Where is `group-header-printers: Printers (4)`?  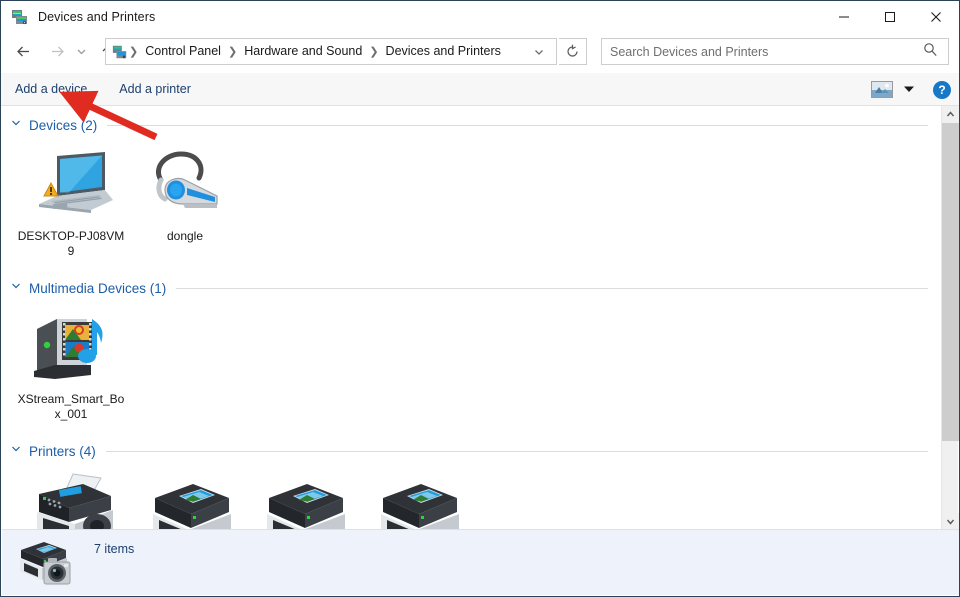 group-header-printers: Printers (4) is located at coordinates (472, 451).